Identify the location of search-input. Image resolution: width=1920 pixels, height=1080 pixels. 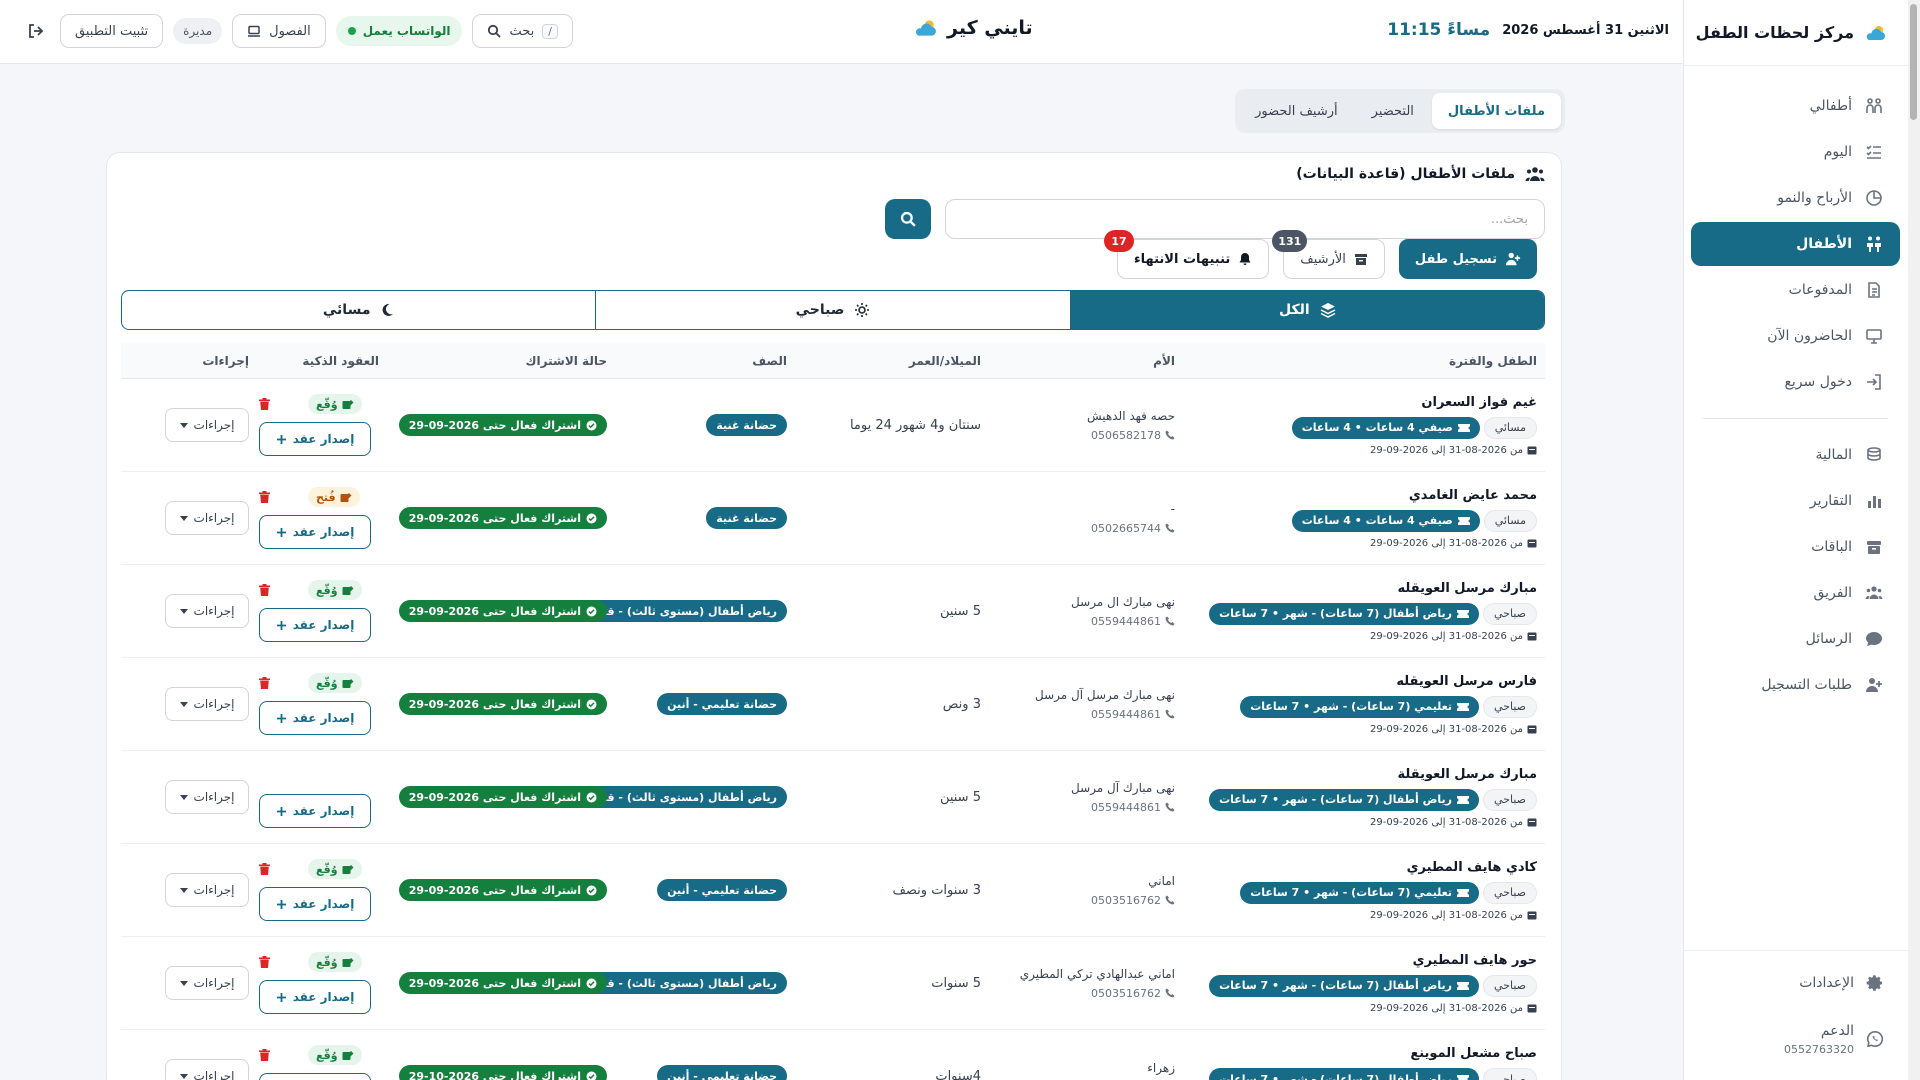
(1245, 219).